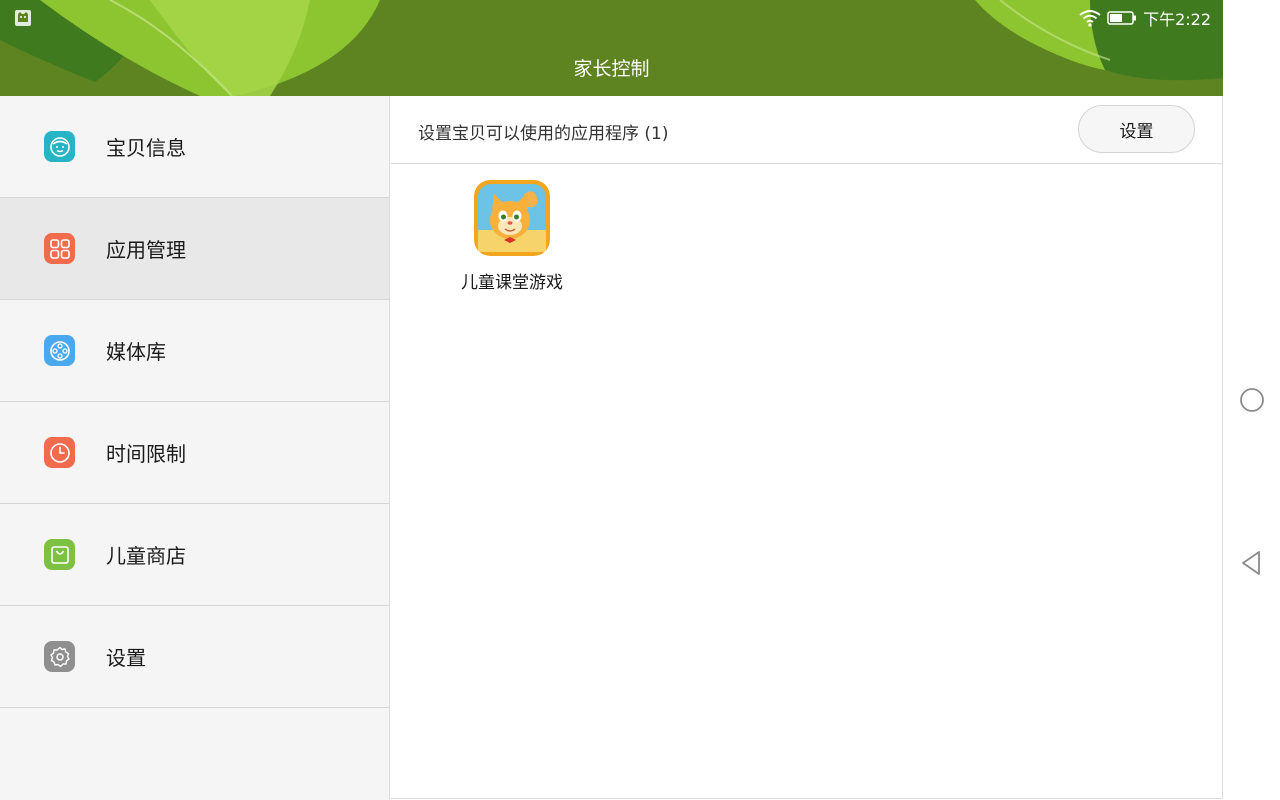 The image size is (1280, 800). Describe the element at coordinates (611, 69) in the screenshot. I see `page-title: 家长控制` at that location.